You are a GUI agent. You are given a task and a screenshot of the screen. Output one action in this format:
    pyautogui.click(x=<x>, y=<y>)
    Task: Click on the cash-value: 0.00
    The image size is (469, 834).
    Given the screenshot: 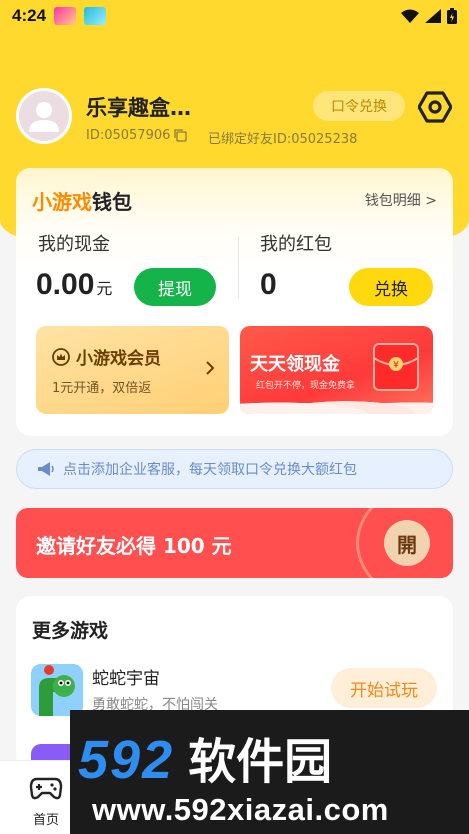 What is the action you would take?
    pyautogui.click(x=65, y=284)
    